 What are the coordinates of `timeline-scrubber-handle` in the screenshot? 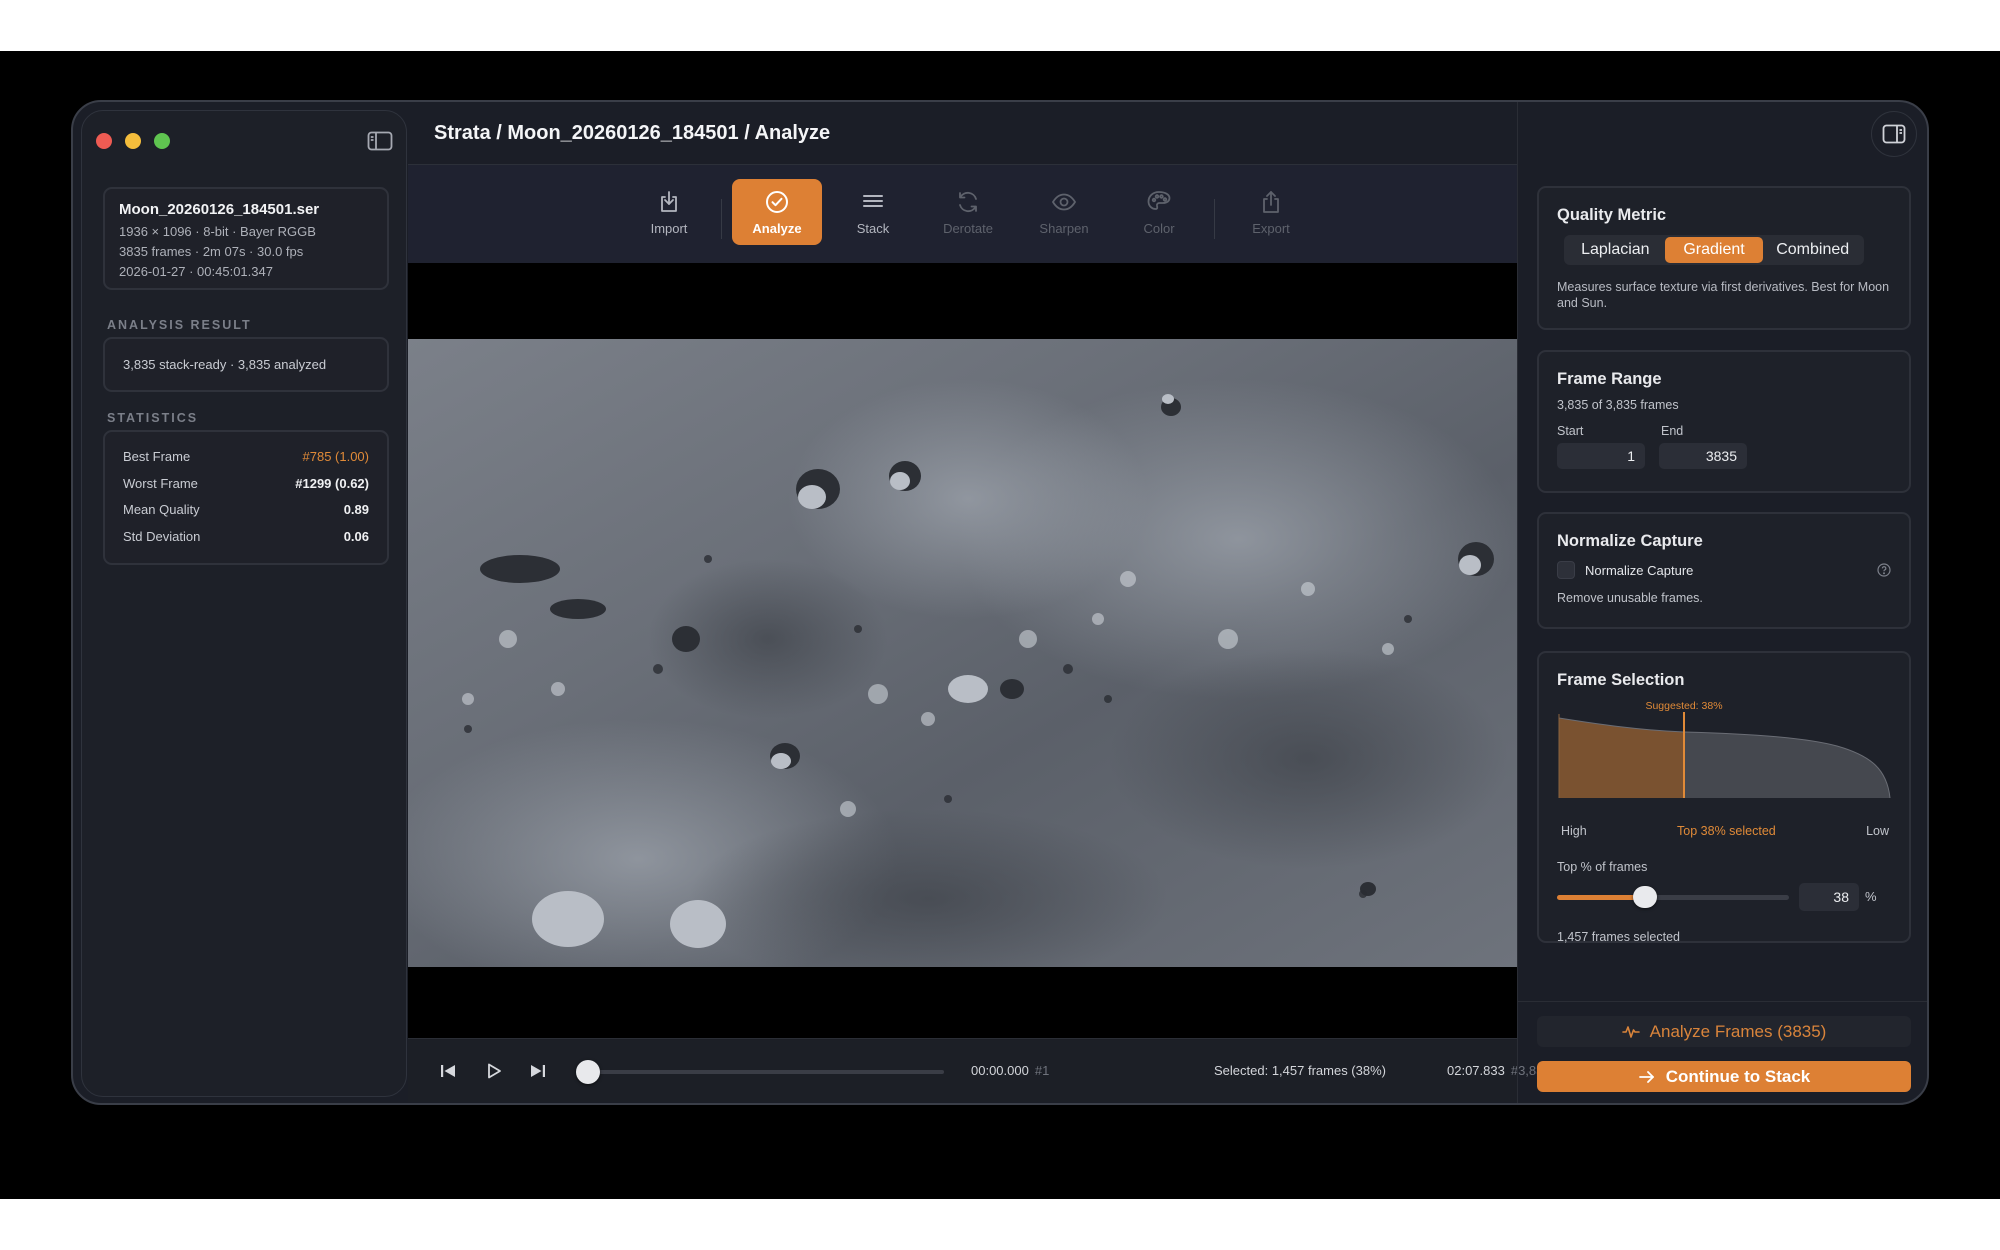 It's located at (588, 1072).